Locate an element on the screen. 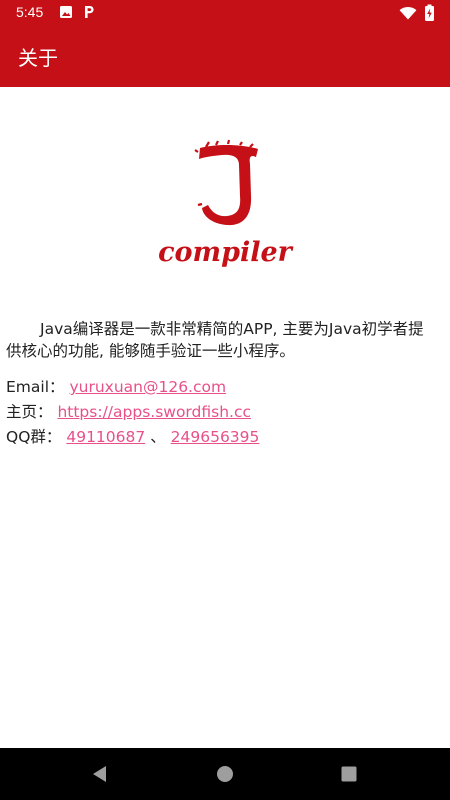  homepage-label: 主页： is located at coordinates (29, 412).